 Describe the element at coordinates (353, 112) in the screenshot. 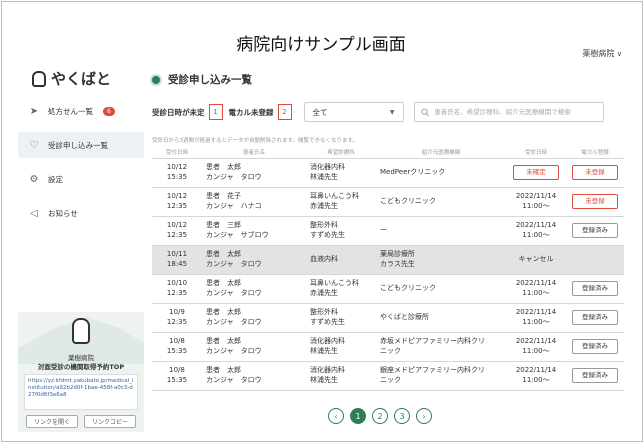

I see `status-select: 全て ▼` at that location.